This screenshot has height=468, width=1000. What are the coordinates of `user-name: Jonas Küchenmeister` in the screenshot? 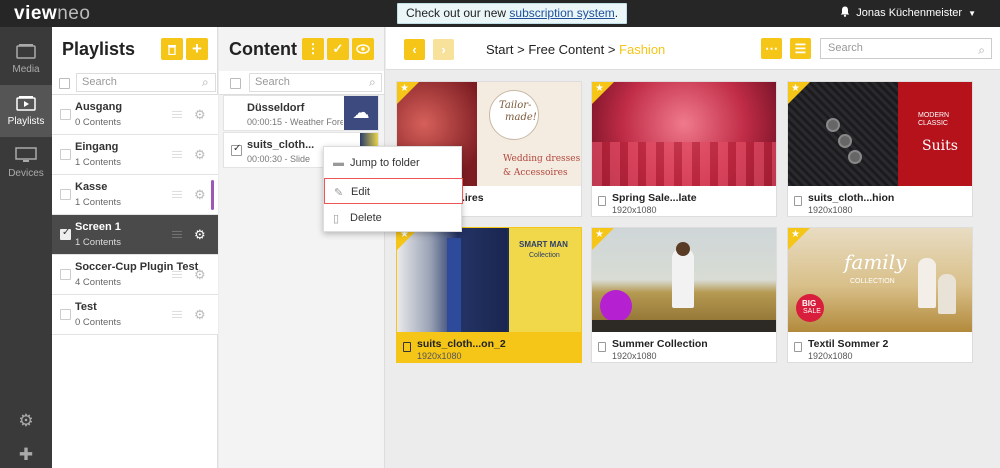 It's located at (909, 13).